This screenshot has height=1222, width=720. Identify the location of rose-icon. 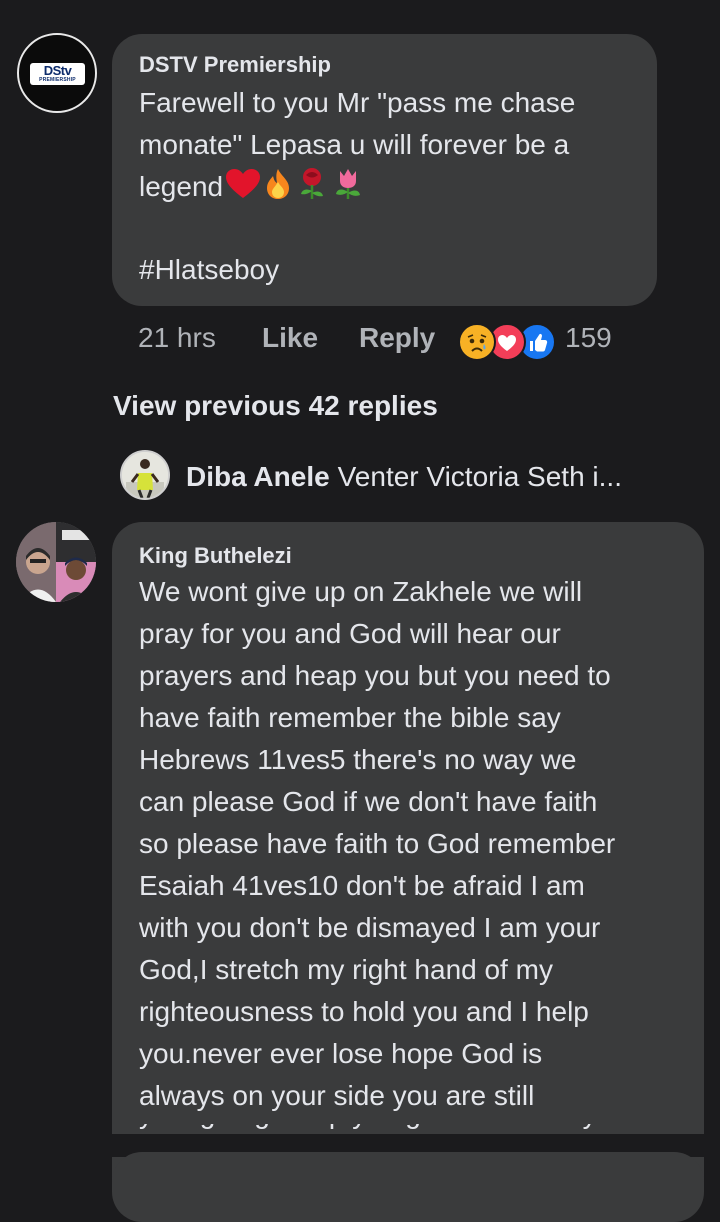
(312, 189).